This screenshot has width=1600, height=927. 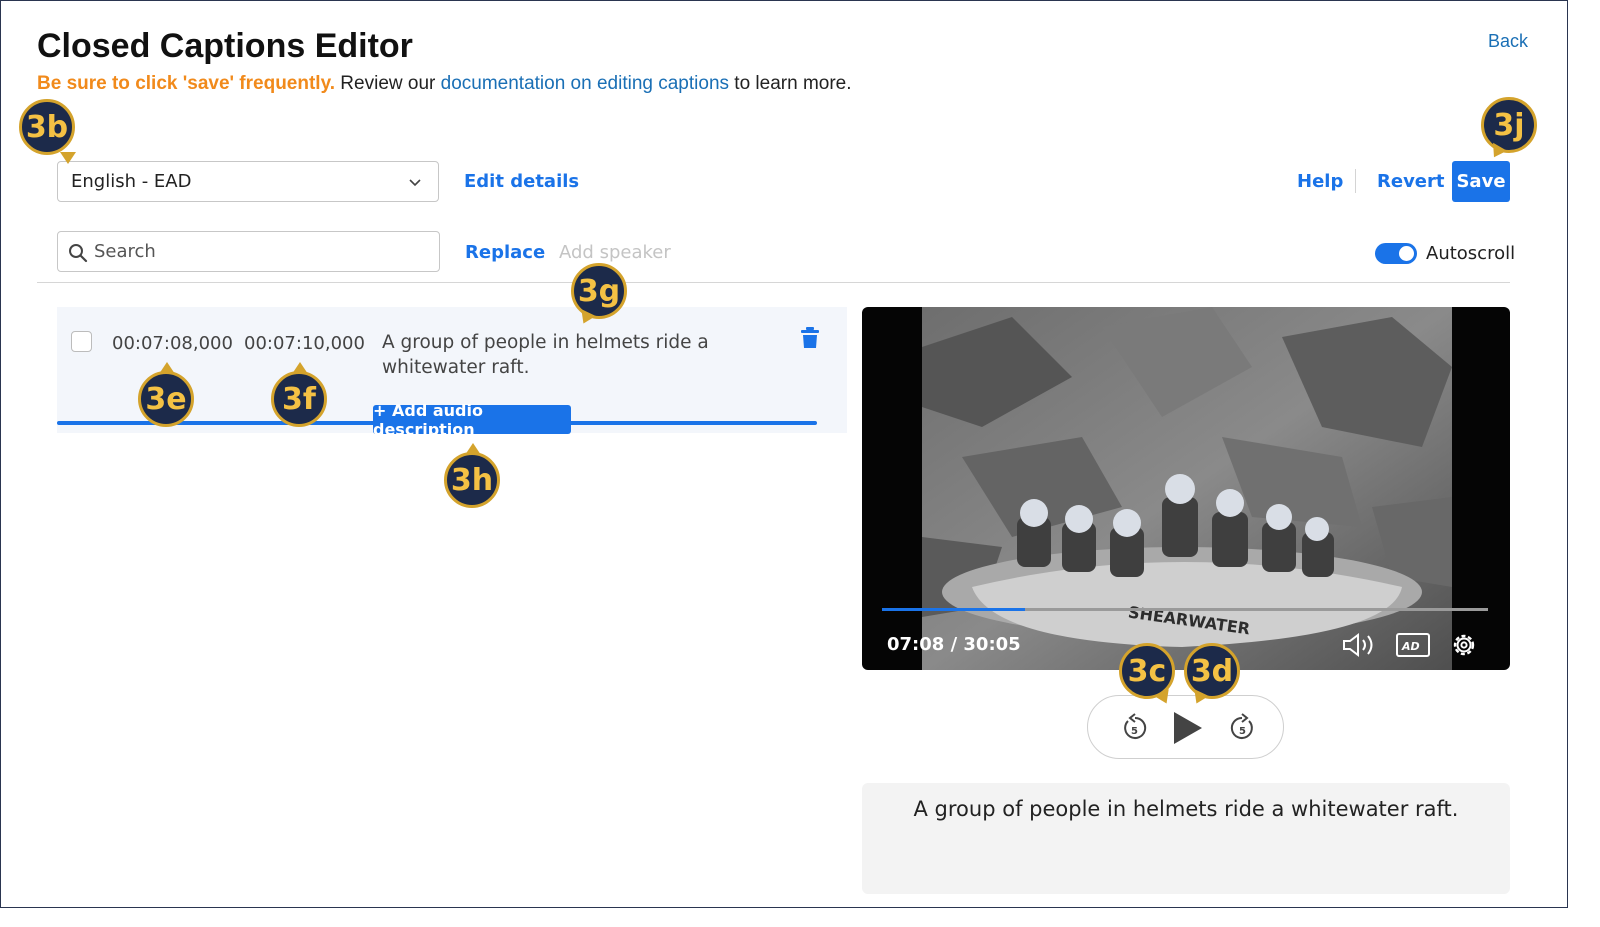 What do you see at coordinates (131, 181) in the screenshot?
I see `language-select-value: English - EAD` at bounding box center [131, 181].